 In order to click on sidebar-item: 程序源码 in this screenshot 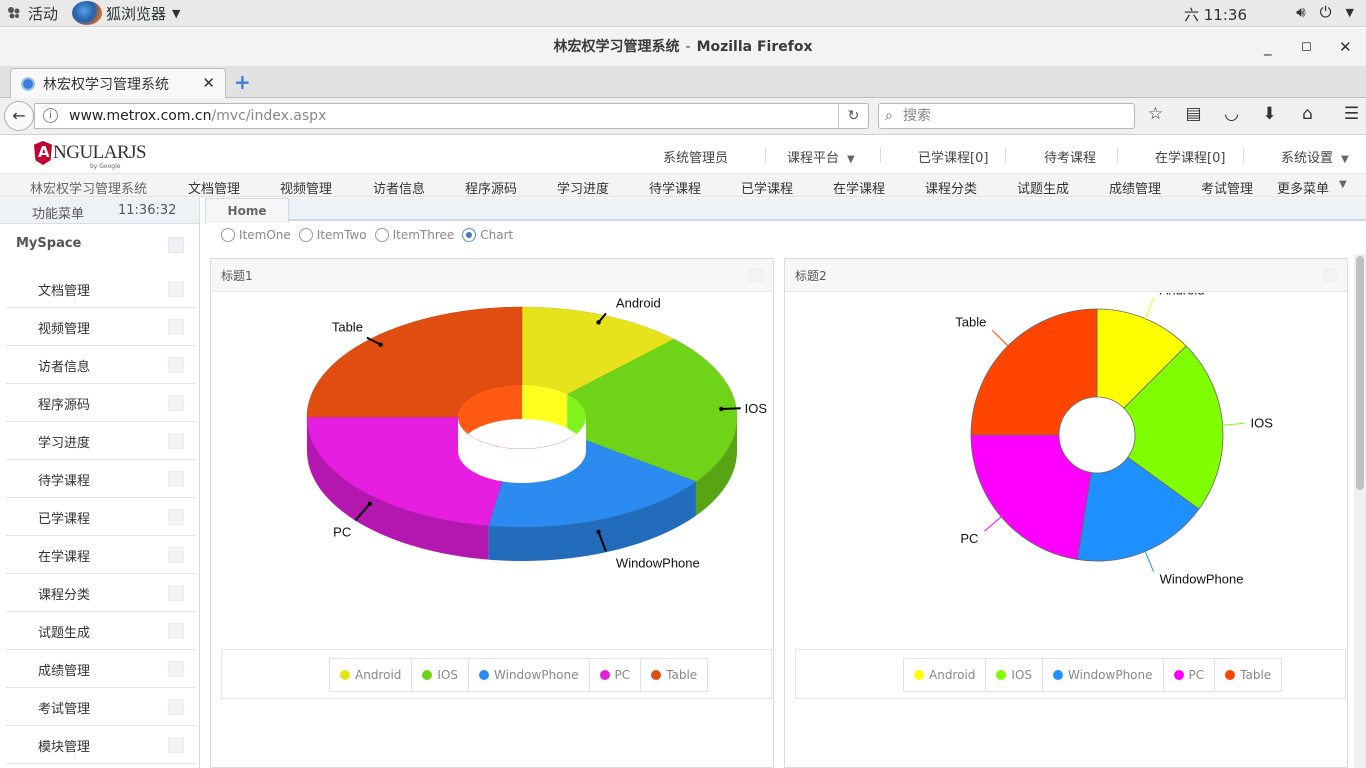, I will do `click(101, 403)`.